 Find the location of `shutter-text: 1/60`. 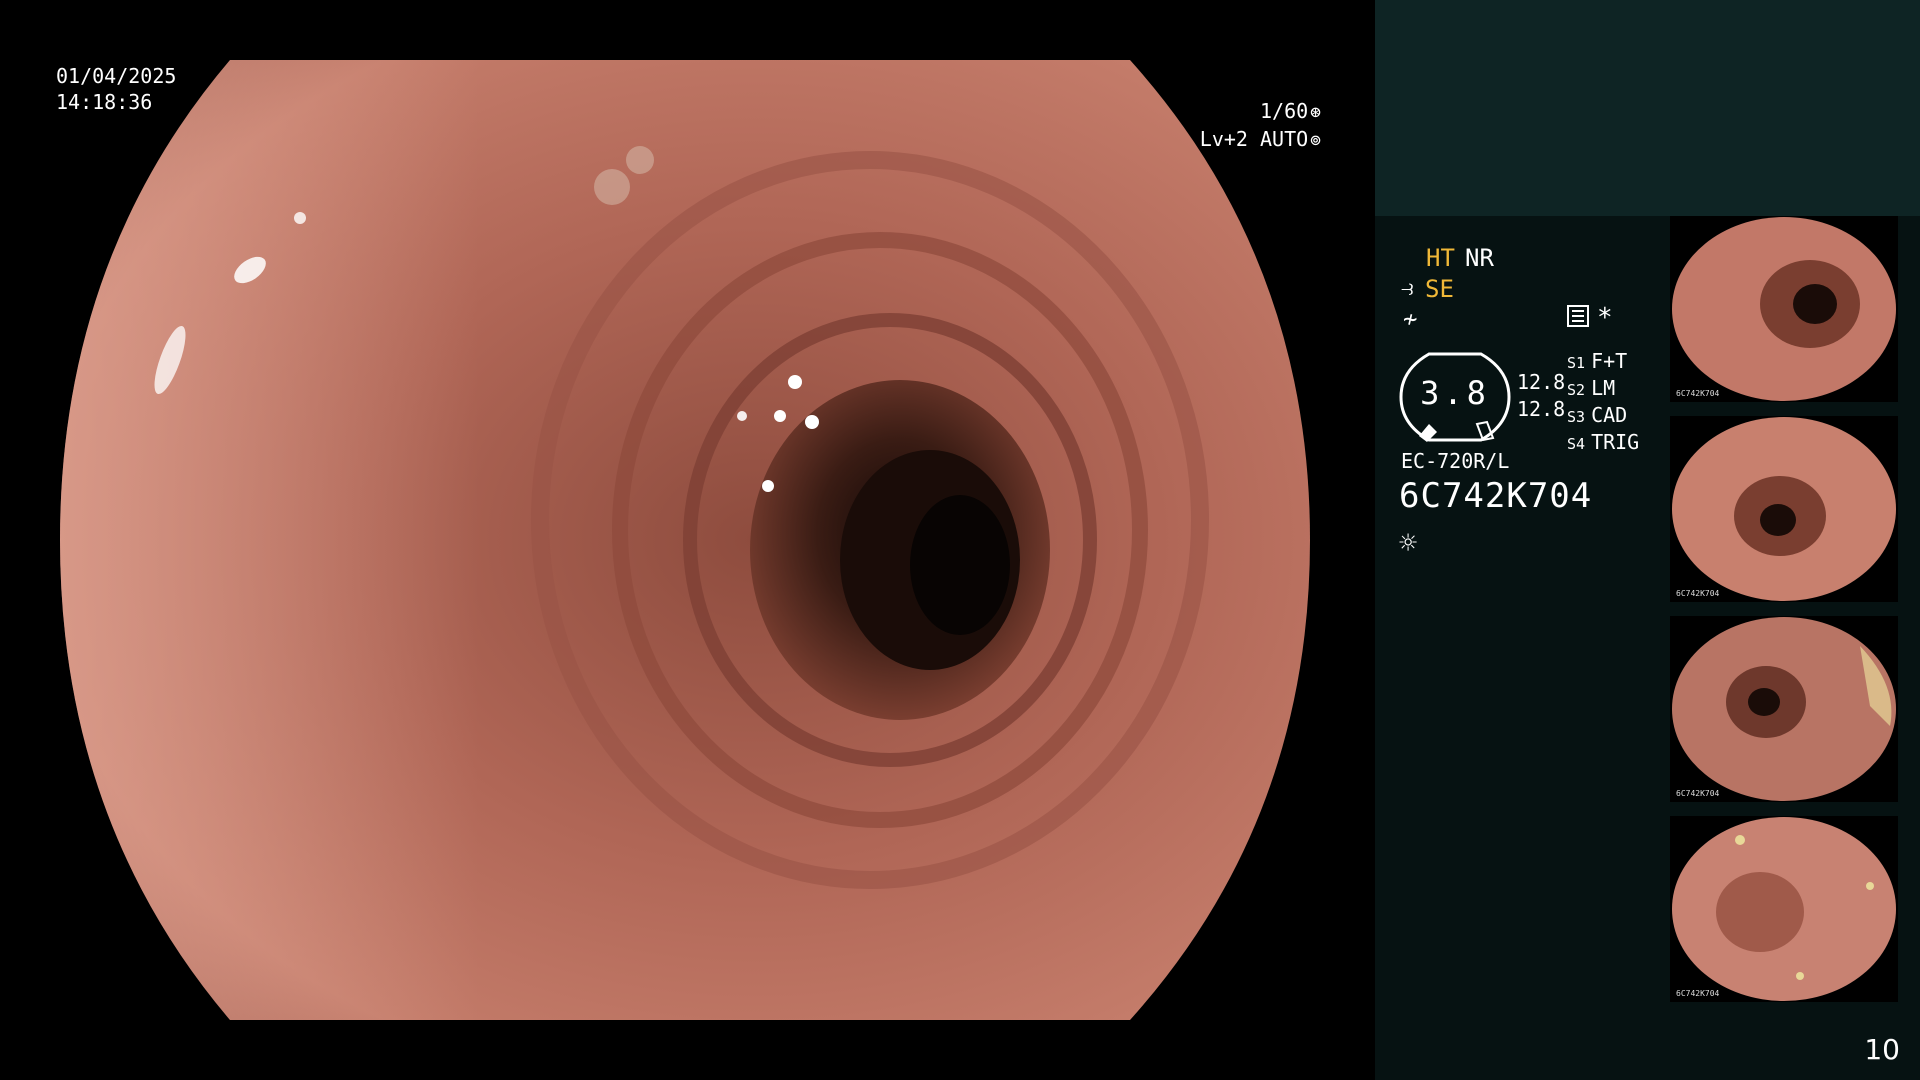

shutter-text: 1/60 is located at coordinates (1284, 111).